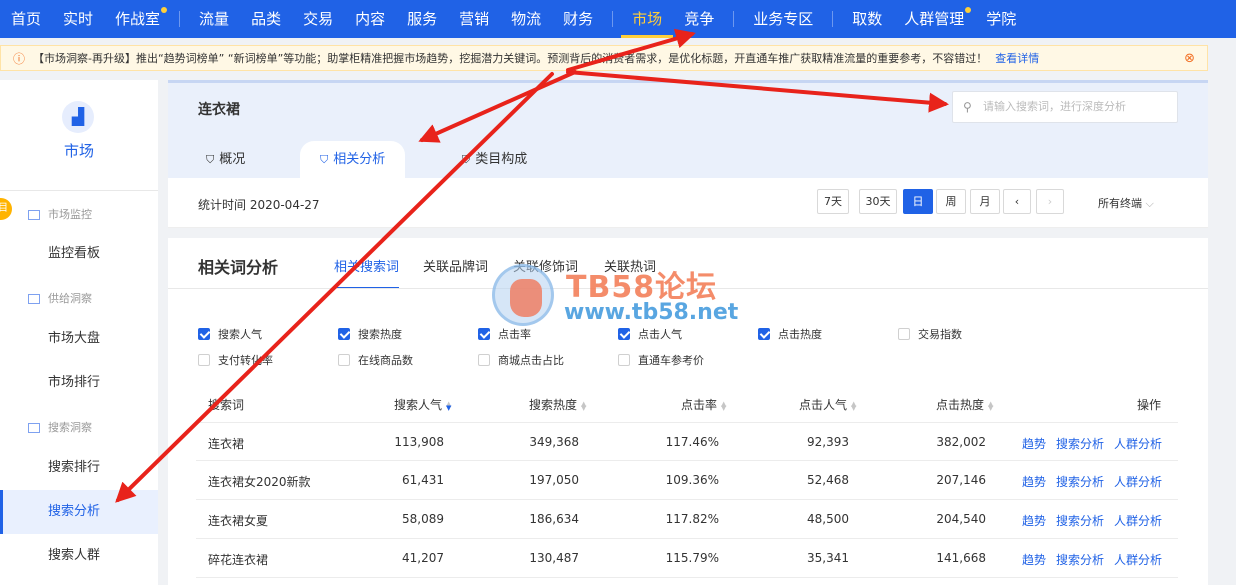 This screenshot has height=585, width=1236. Describe the element at coordinates (367, 272) in the screenshot. I see `tab-related-search-words: 相关搜索词` at that location.